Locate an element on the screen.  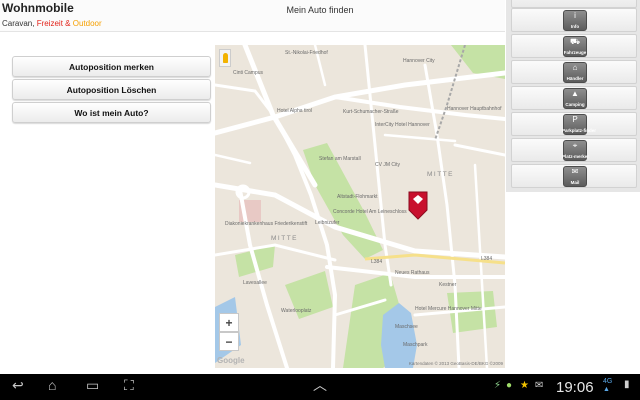
map-label: InterCity Hotel Hannover is located at coordinates (402, 125).